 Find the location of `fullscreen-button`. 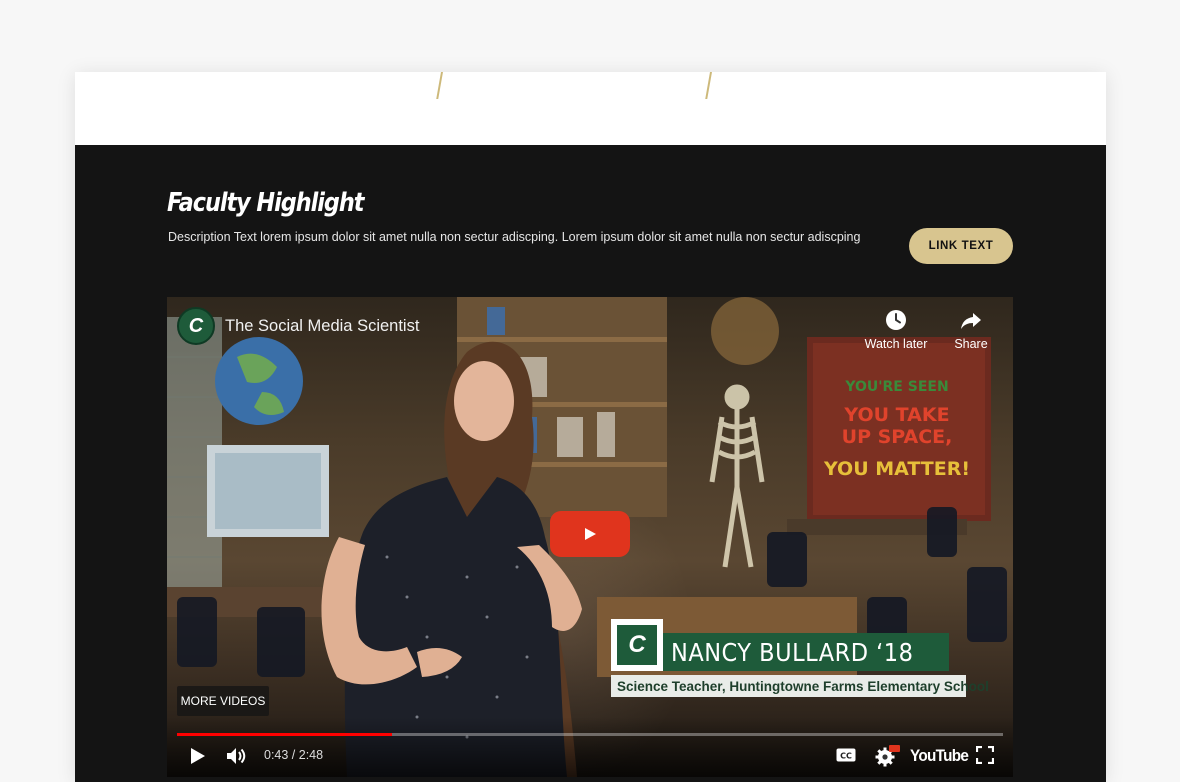

fullscreen-button is located at coordinates (985, 755).